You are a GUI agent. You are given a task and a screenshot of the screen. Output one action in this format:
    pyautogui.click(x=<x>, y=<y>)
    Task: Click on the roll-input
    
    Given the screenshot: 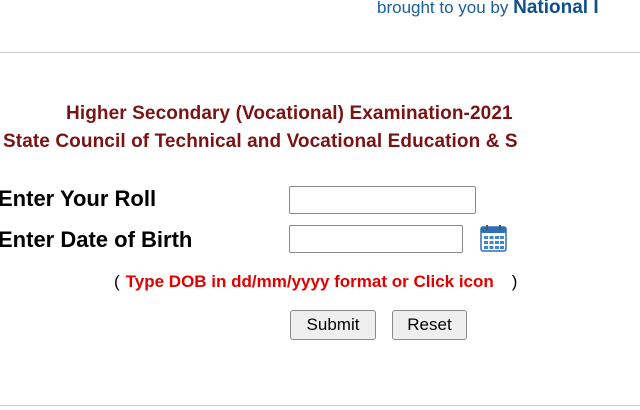 What is the action you would take?
    pyautogui.click(x=382, y=200)
    